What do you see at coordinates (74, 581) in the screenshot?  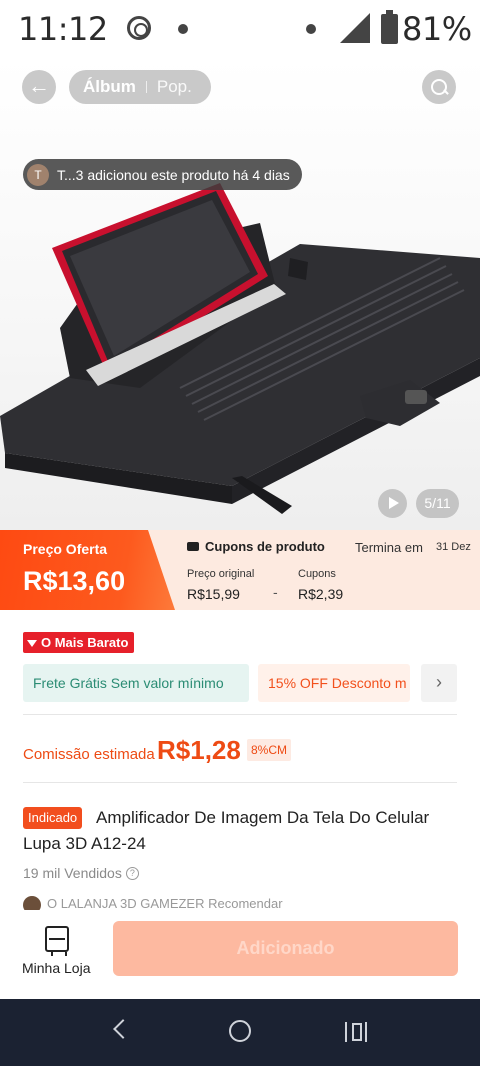 I see `offer-price-value: R$13,60` at bounding box center [74, 581].